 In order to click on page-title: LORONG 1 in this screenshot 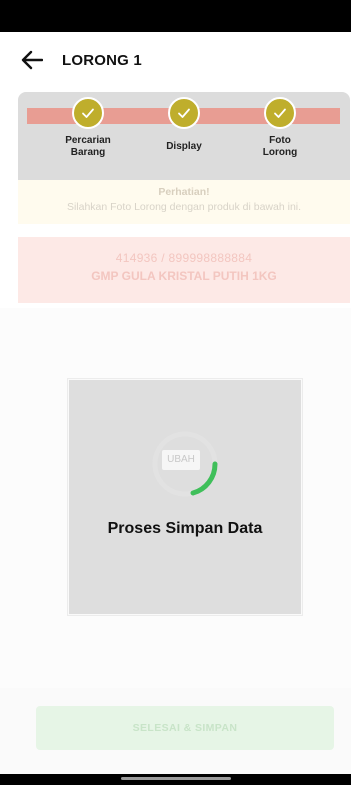, I will do `click(102, 60)`.